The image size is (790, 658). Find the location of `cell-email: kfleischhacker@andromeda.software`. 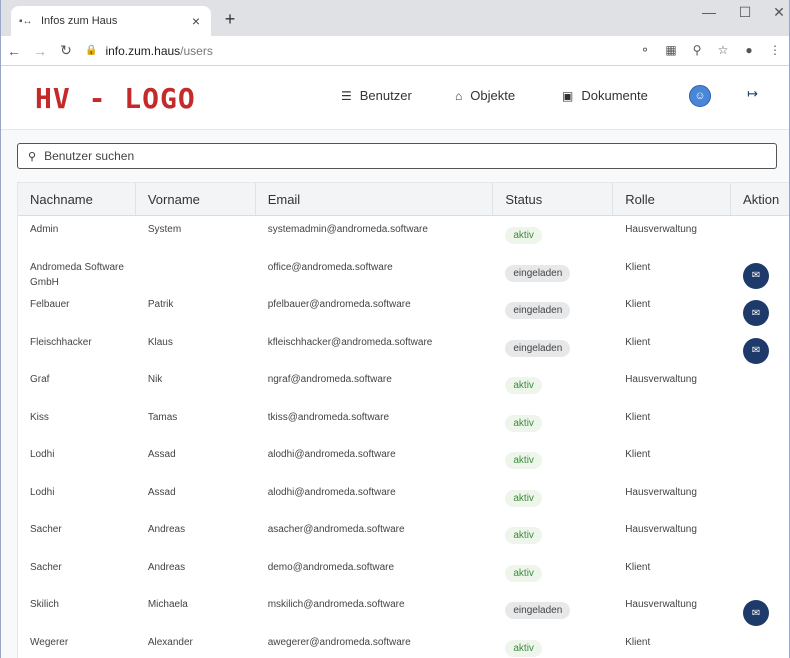

cell-email: kfleischhacker@andromeda.software is located at coordinates (350, 342).